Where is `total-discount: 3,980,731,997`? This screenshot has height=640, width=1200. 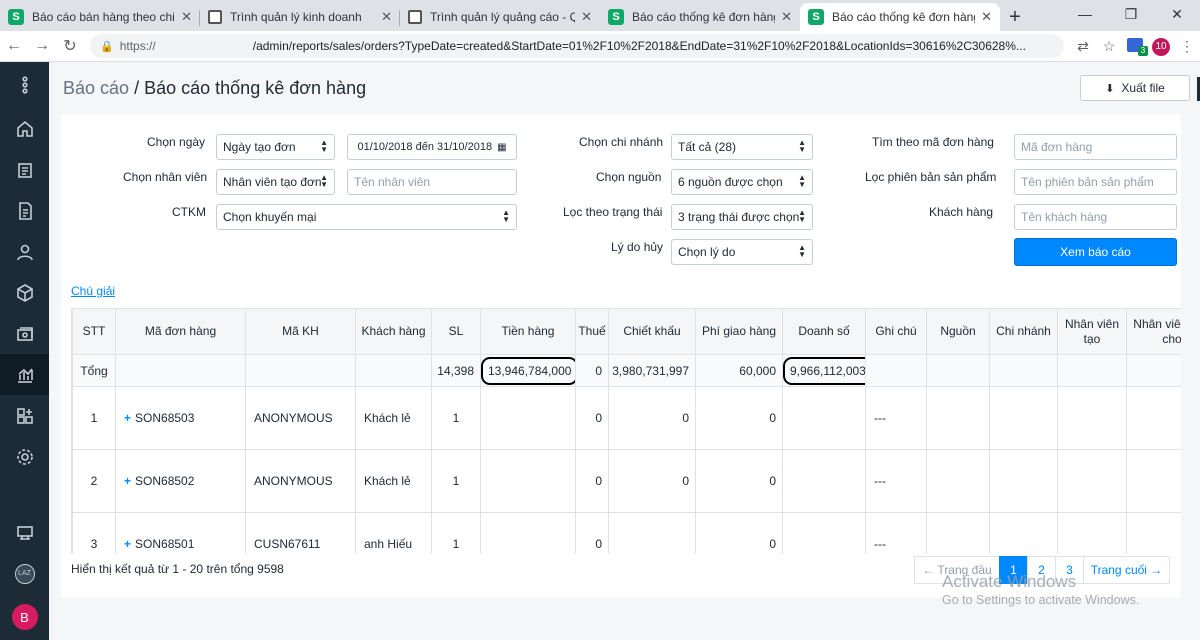 total-discount: 3,980,731,997 is located at coordinates (652, 370).